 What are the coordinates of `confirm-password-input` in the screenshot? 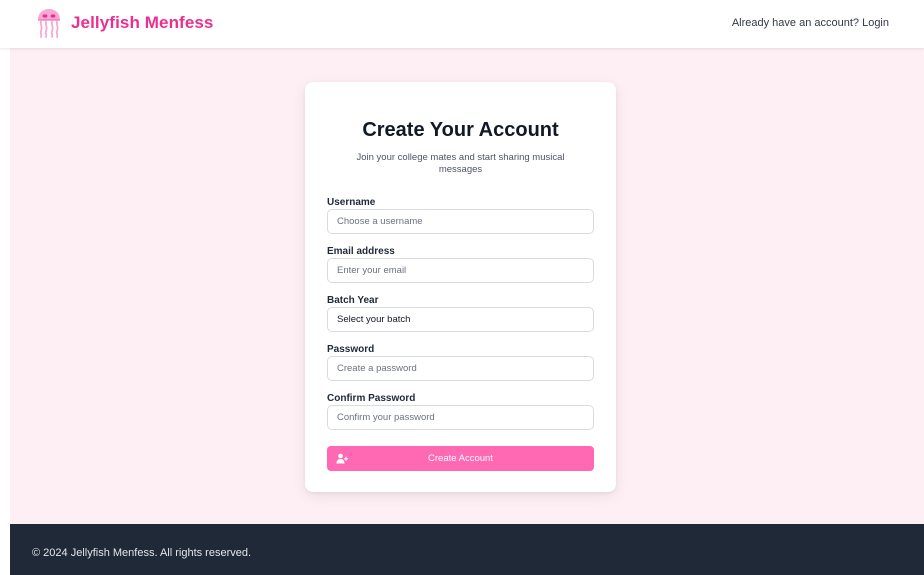 It's located at (460, 417).